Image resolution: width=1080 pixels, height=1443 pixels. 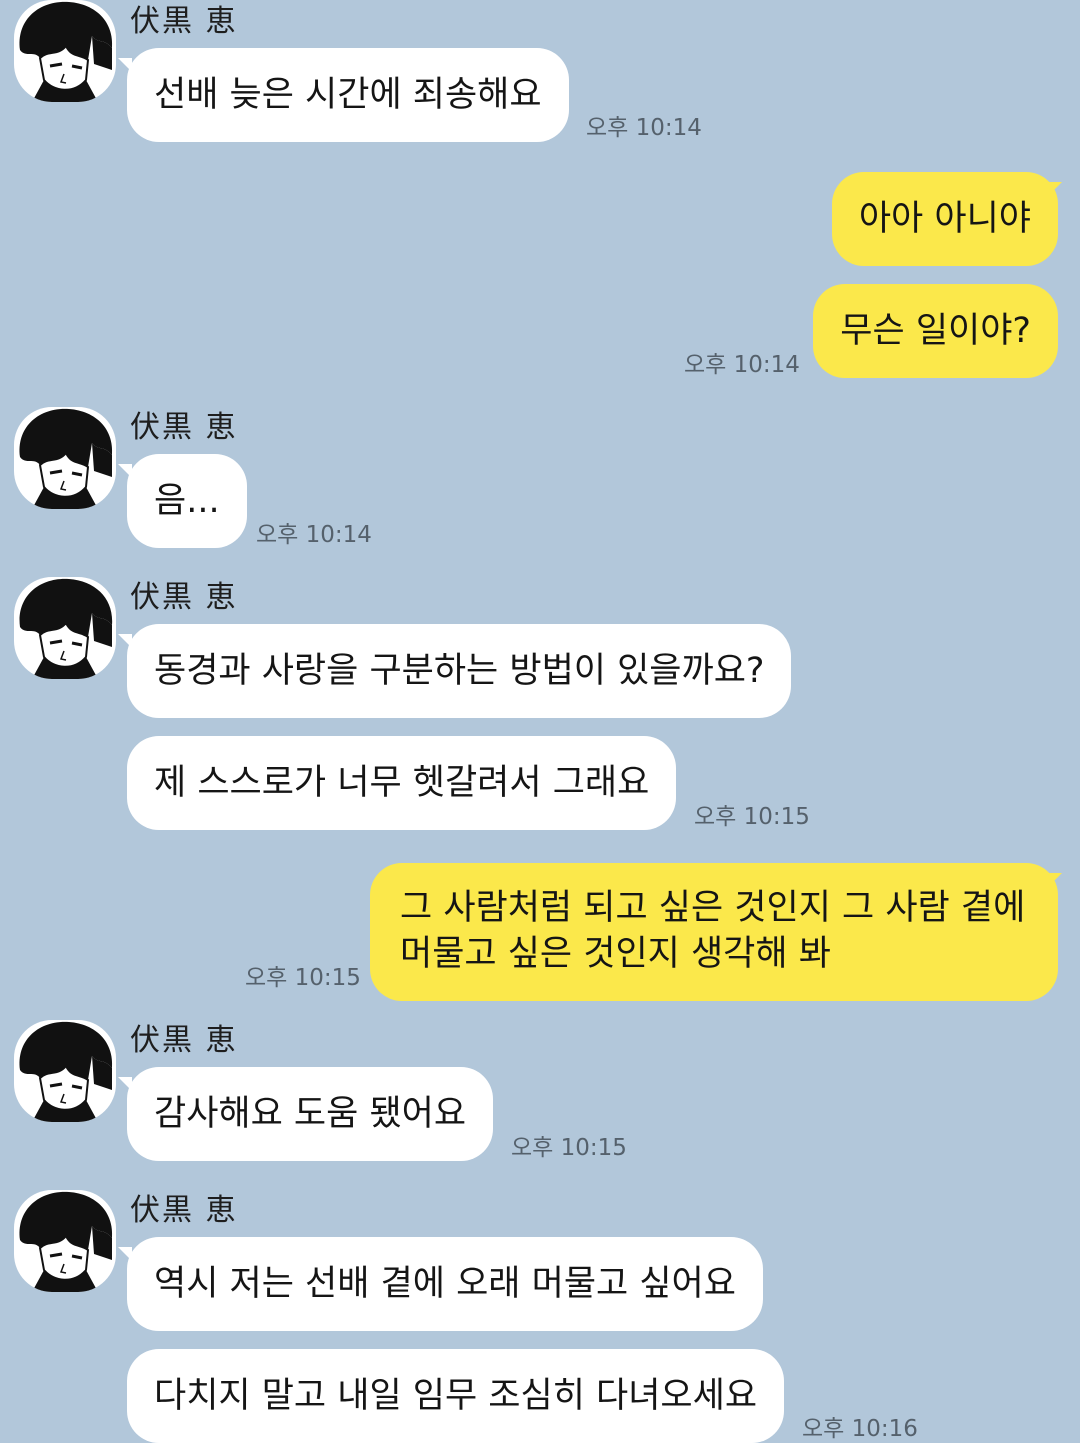 I want to click on message-bubble: 선배 늦은 시간에 죄송해요, so click(x=348, y=95).